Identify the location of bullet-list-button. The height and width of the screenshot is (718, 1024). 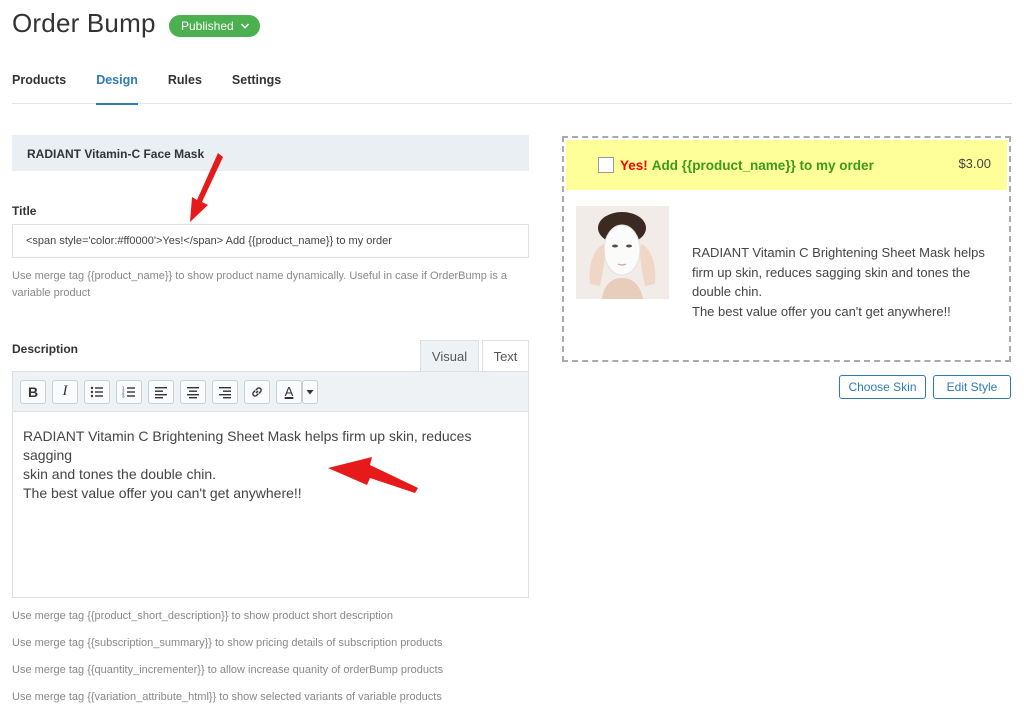
(97, 391).